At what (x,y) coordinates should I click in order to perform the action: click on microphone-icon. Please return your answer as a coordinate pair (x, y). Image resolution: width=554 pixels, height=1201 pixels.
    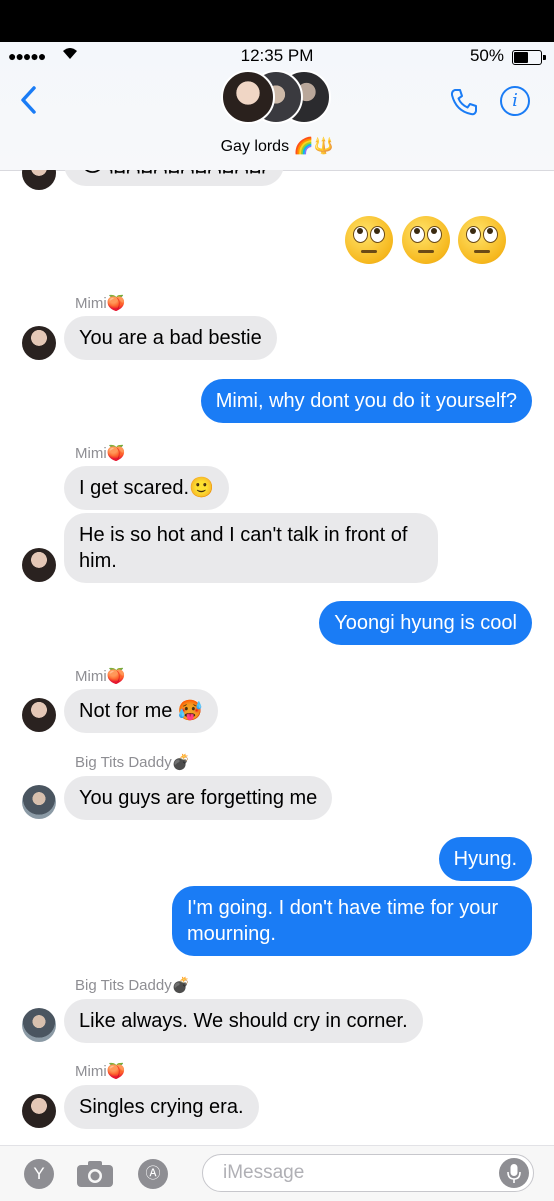
    Looking at the image, I should click on (514, 1173).